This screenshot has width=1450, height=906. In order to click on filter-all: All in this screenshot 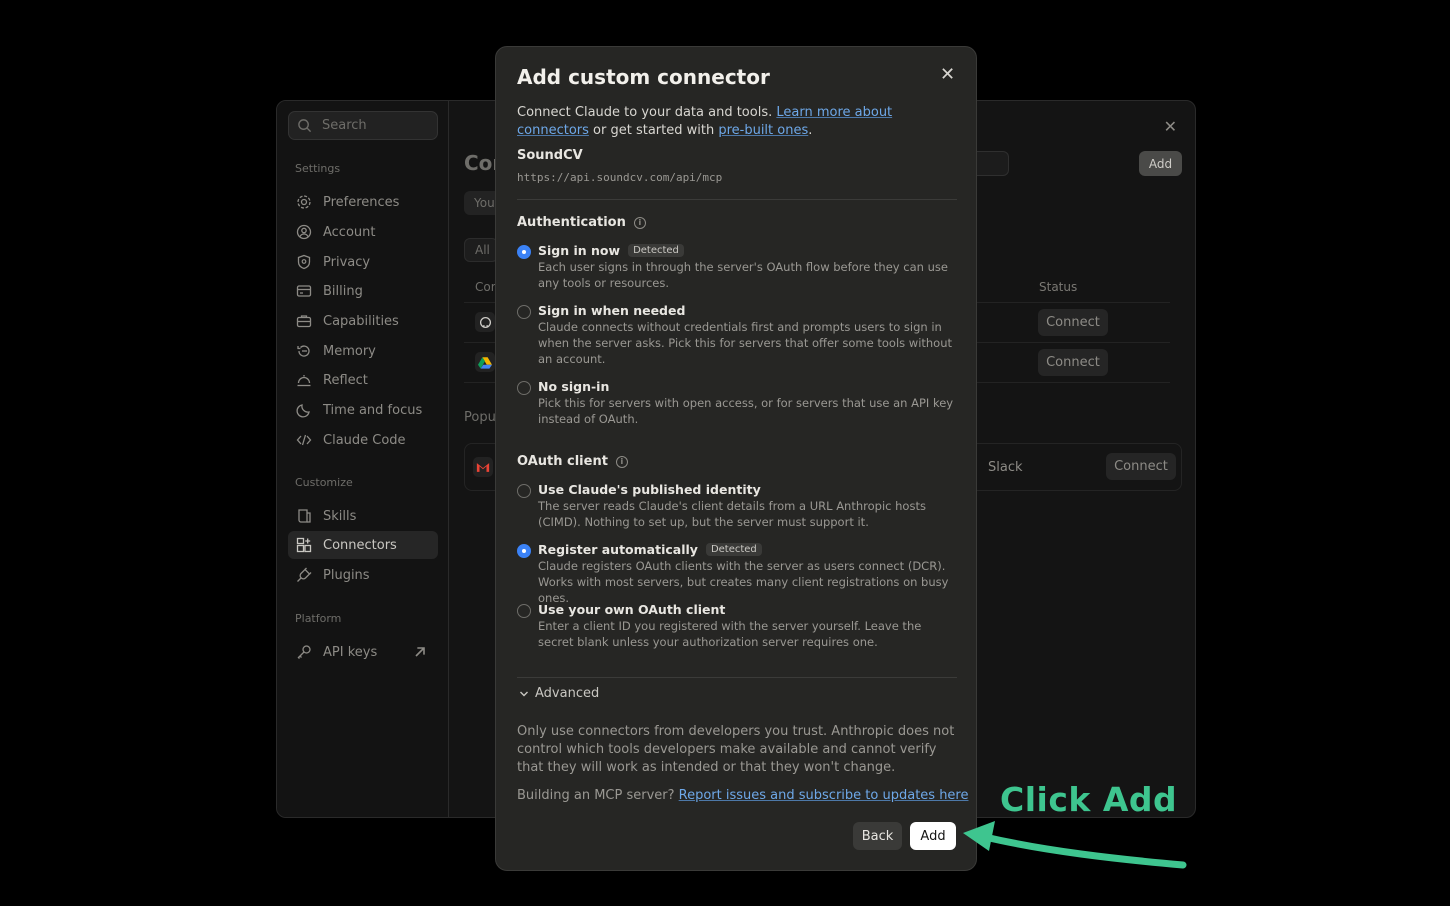, I will do `click(481, 250)`.